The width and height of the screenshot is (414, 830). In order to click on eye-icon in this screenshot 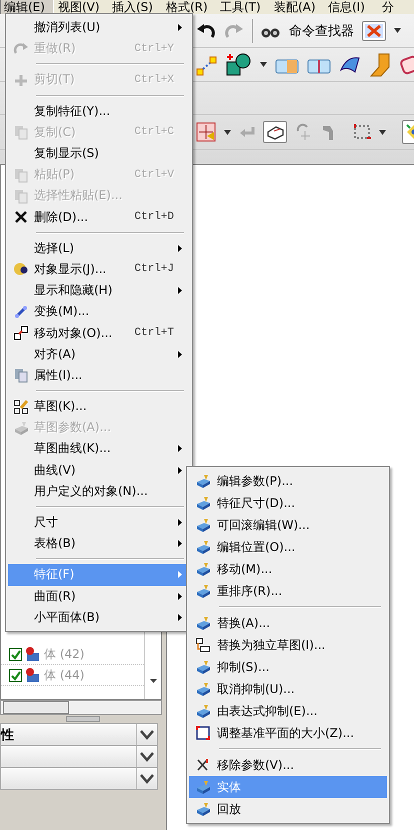, I will do `click(21, 269)`.